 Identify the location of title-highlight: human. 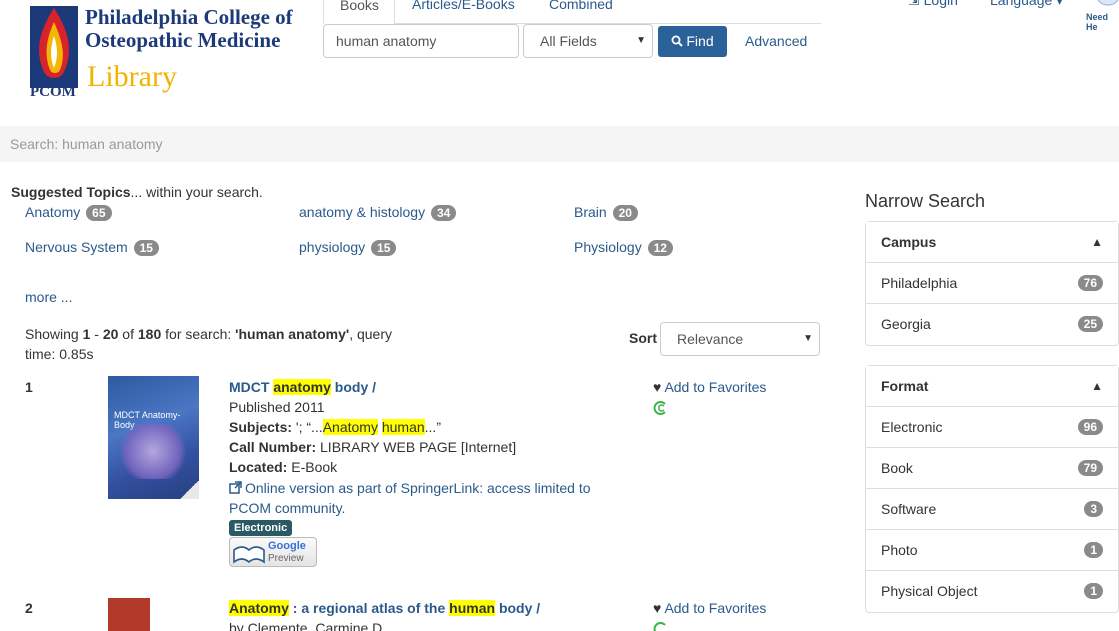
(472, 608).